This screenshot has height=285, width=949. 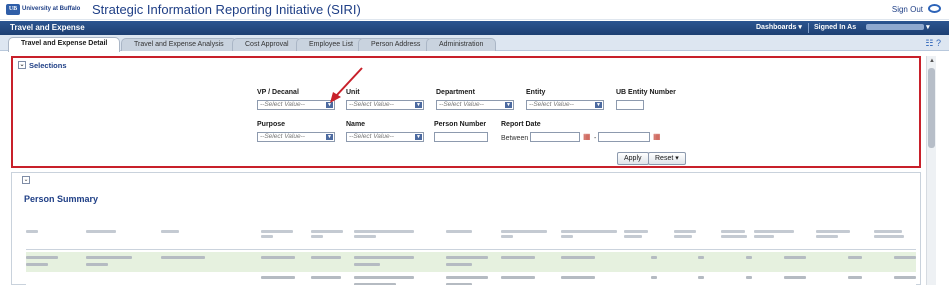 I want to click on apply-button: Apply, so click(x=633, y=158).